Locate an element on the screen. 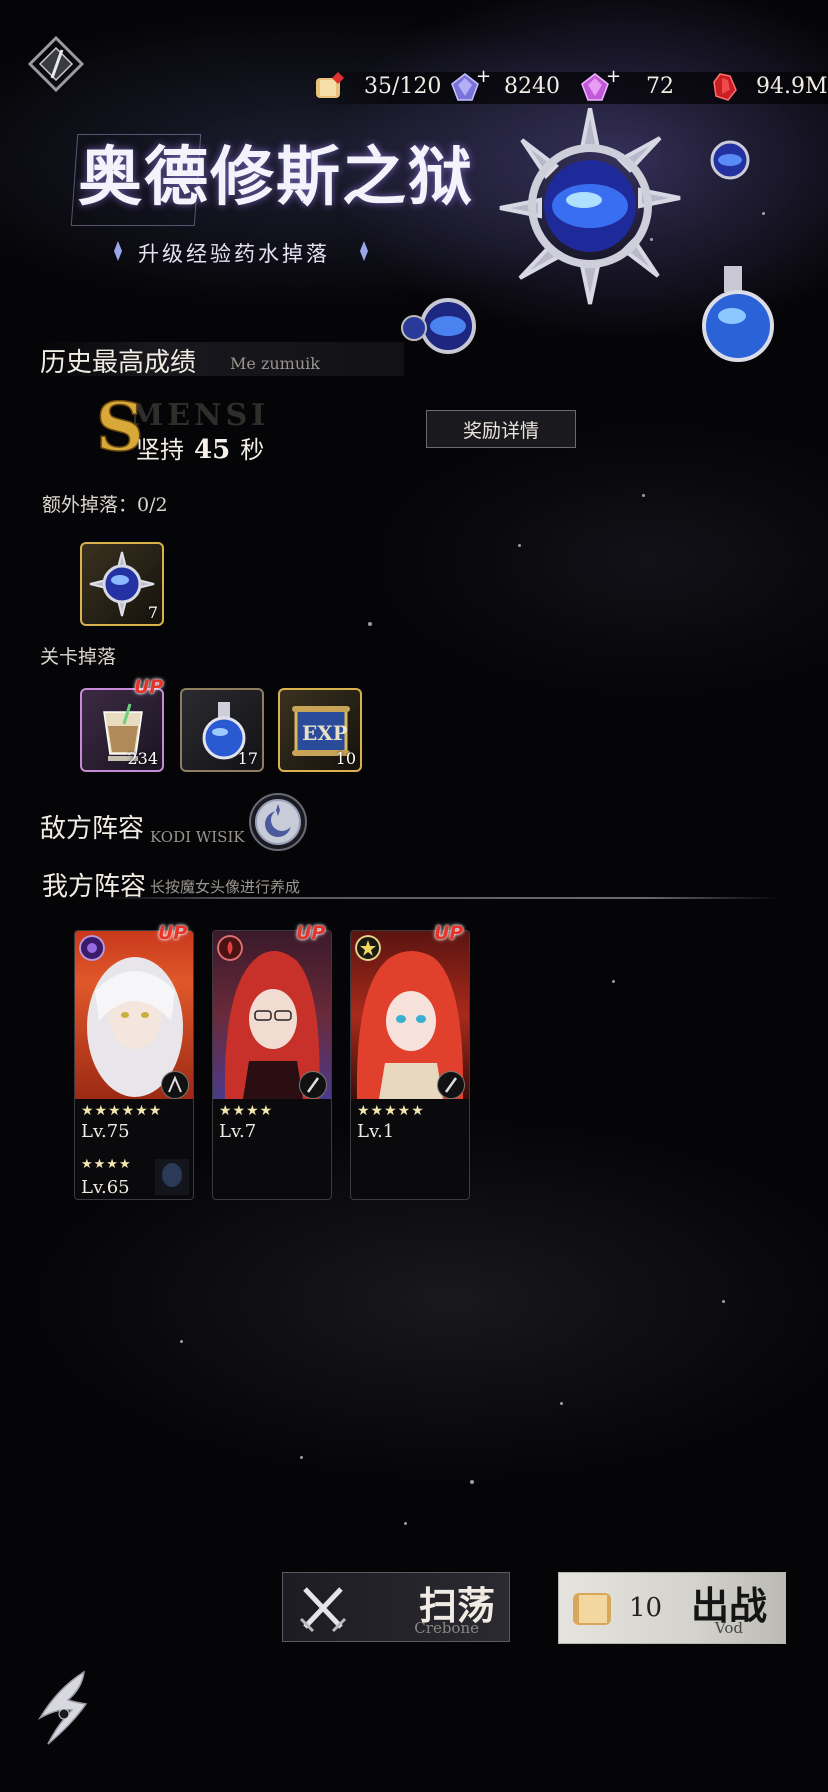  stage-drop-item-count: 17 is located at coordinates (247, 758).